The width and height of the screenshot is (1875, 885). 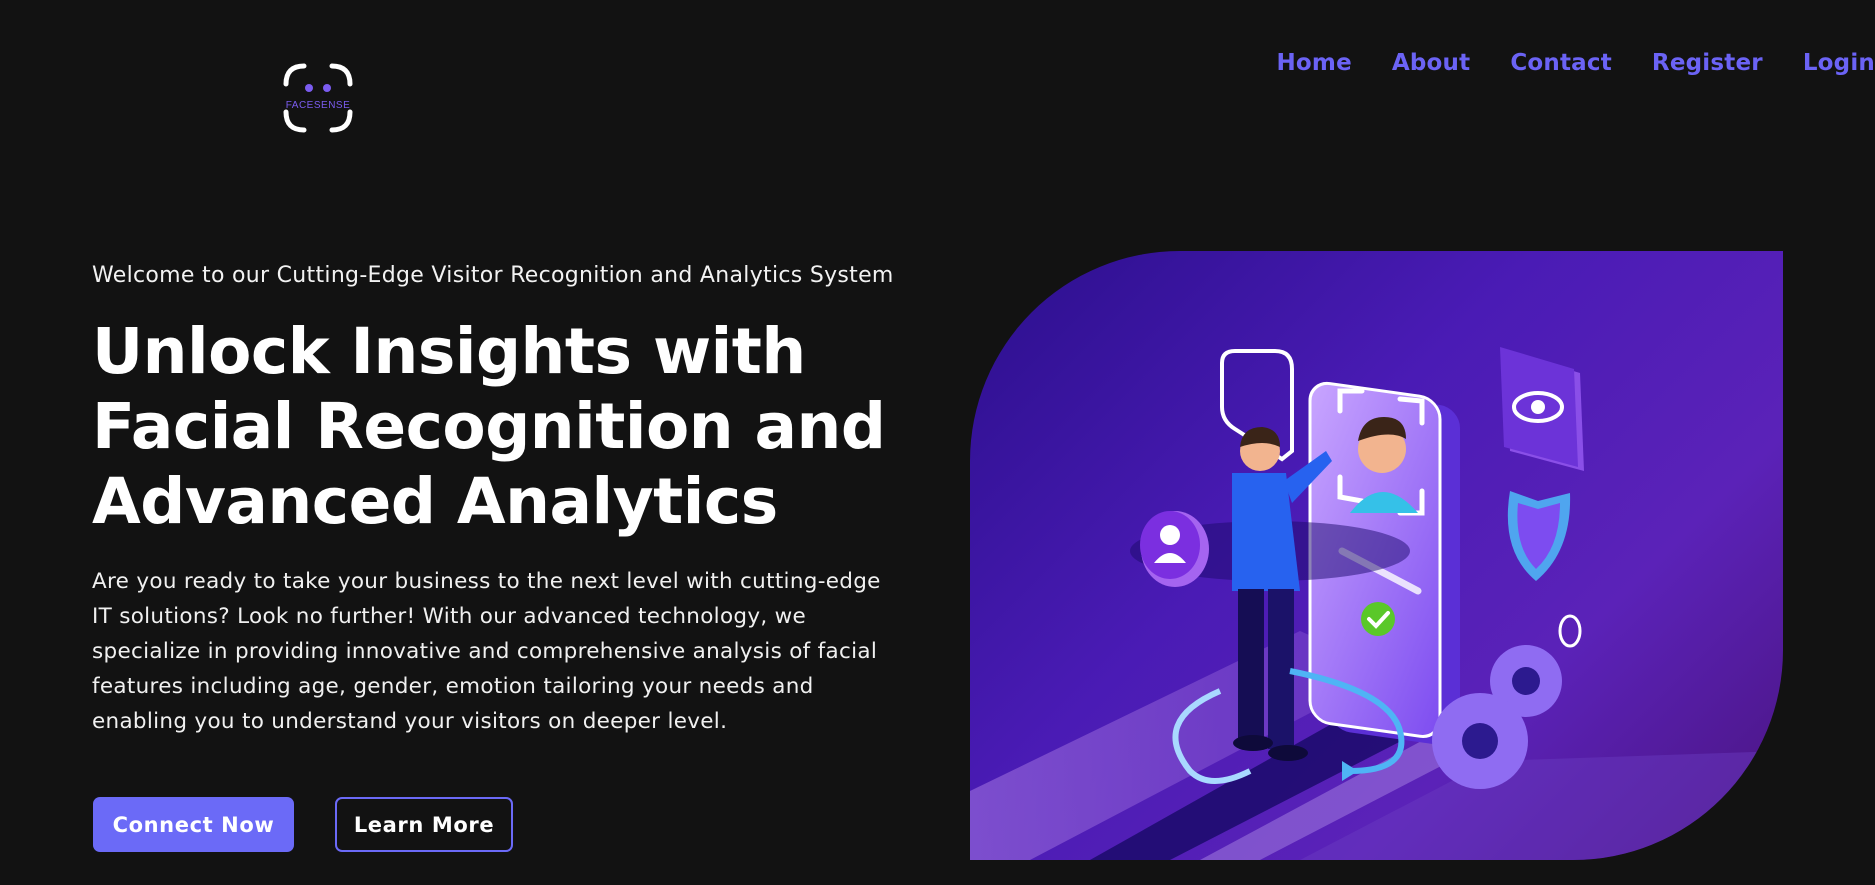 What do you see at coordinates (489, 426) in the screenshot?
I see `headline-line-2: Facial Recognition and` at bounding box center [489, 426].